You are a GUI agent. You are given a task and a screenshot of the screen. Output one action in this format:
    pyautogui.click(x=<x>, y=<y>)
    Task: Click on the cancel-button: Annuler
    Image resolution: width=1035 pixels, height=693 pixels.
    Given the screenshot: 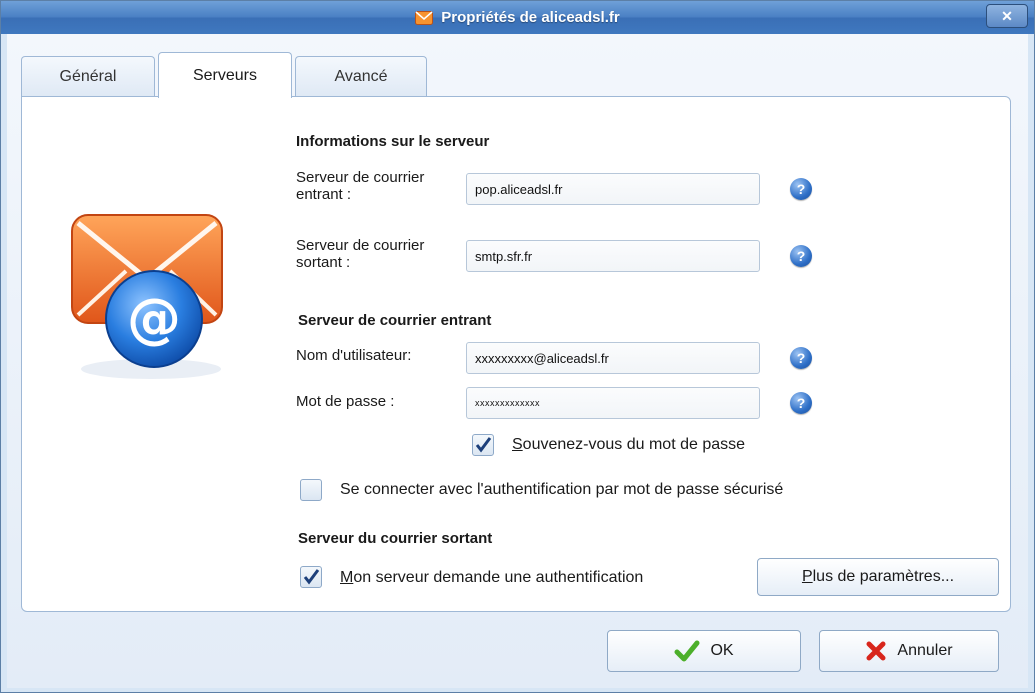 What is the action you would take?
    pyautogui.click(x=909, y=651)
    